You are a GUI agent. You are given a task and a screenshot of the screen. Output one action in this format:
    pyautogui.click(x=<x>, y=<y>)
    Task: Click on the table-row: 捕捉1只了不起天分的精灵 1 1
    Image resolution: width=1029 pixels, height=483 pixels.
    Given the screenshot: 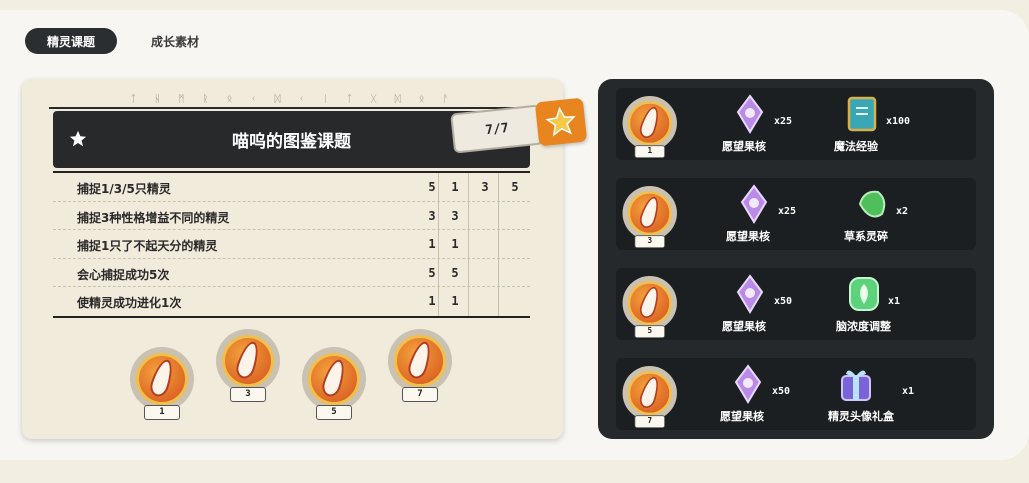 What is the action you would take?
    pyautogui.click(x=291, y=244)
    